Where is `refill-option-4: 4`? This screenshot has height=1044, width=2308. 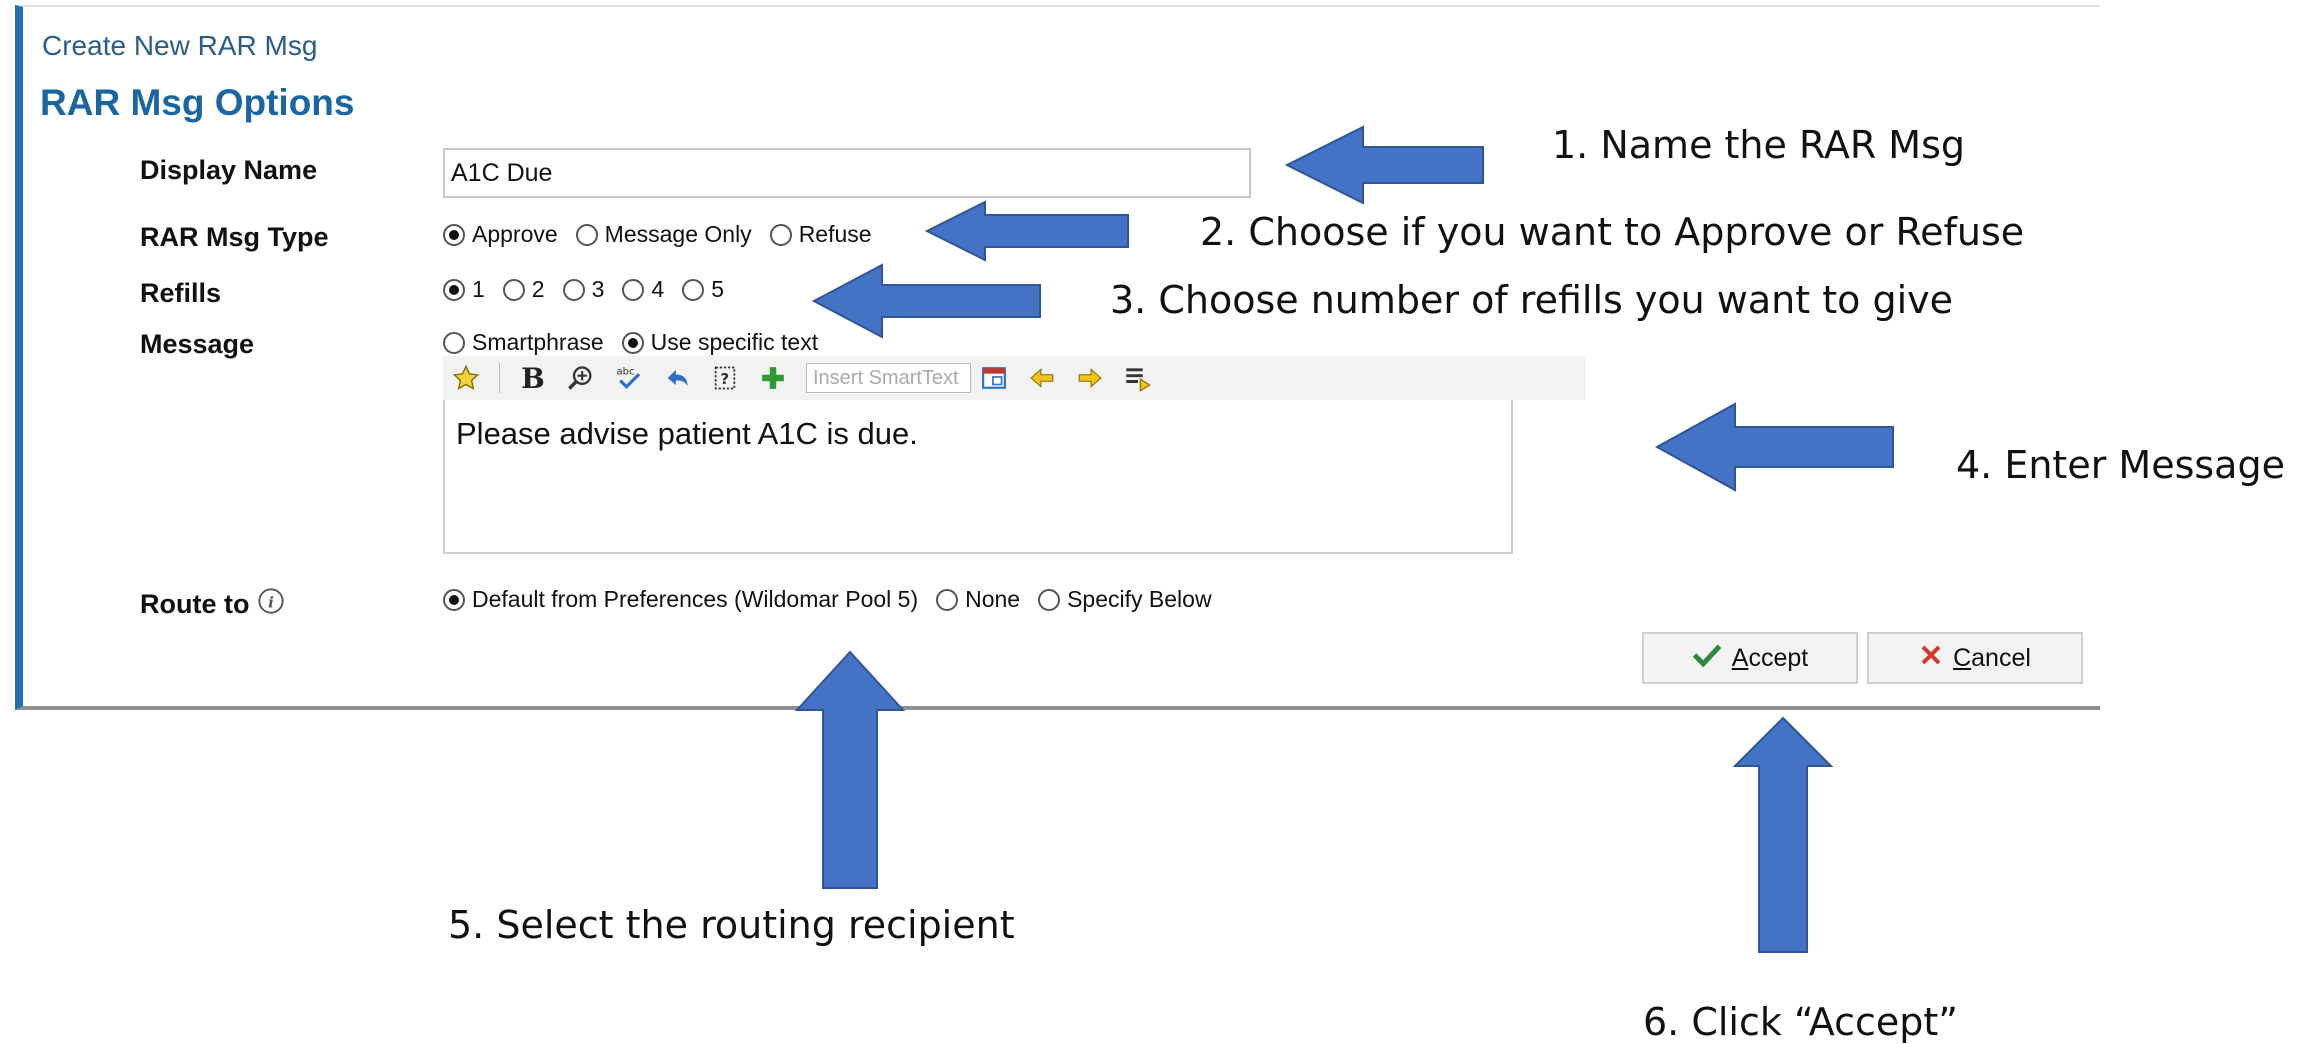 refill-option-4: 4 is located at coordinates (643, 289).